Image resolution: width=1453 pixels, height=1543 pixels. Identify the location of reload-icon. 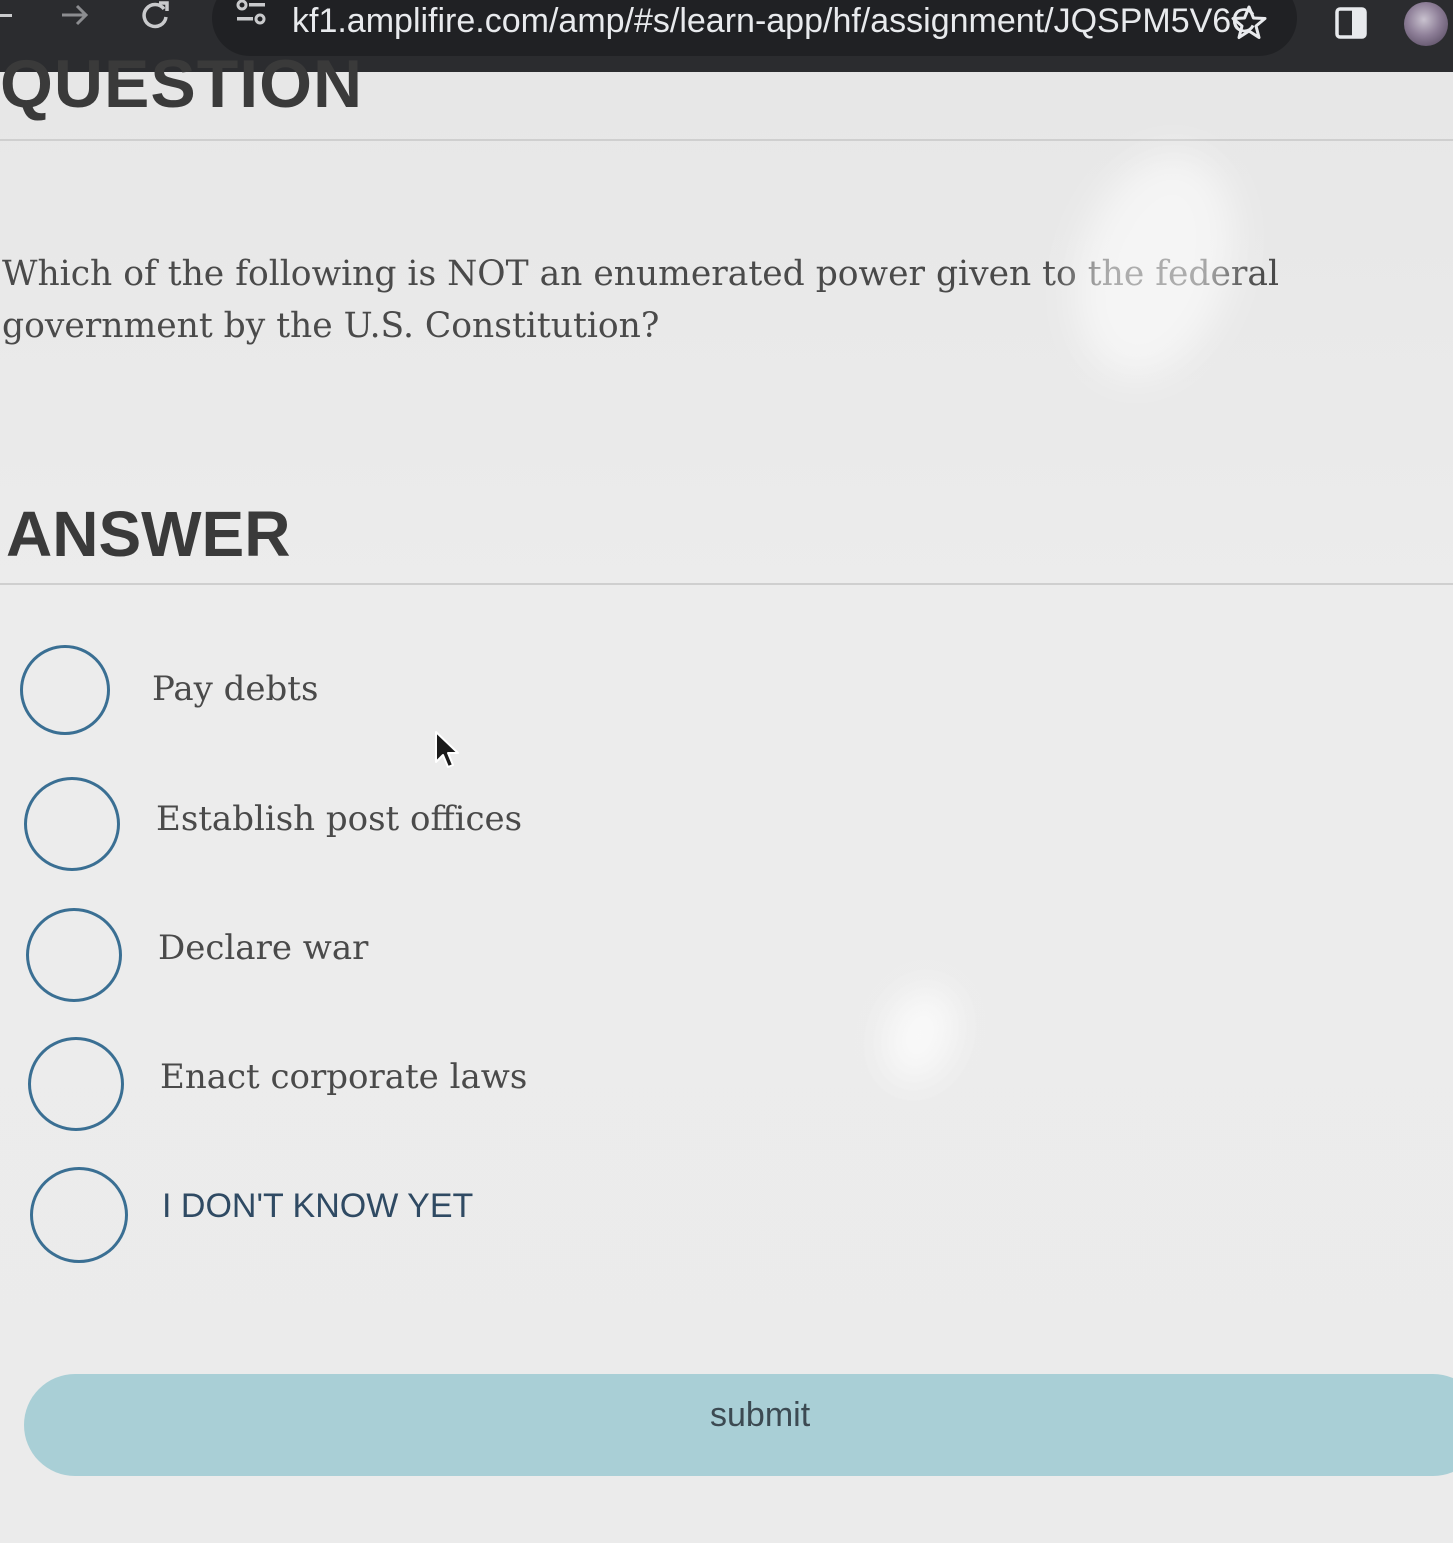
(155, 15).